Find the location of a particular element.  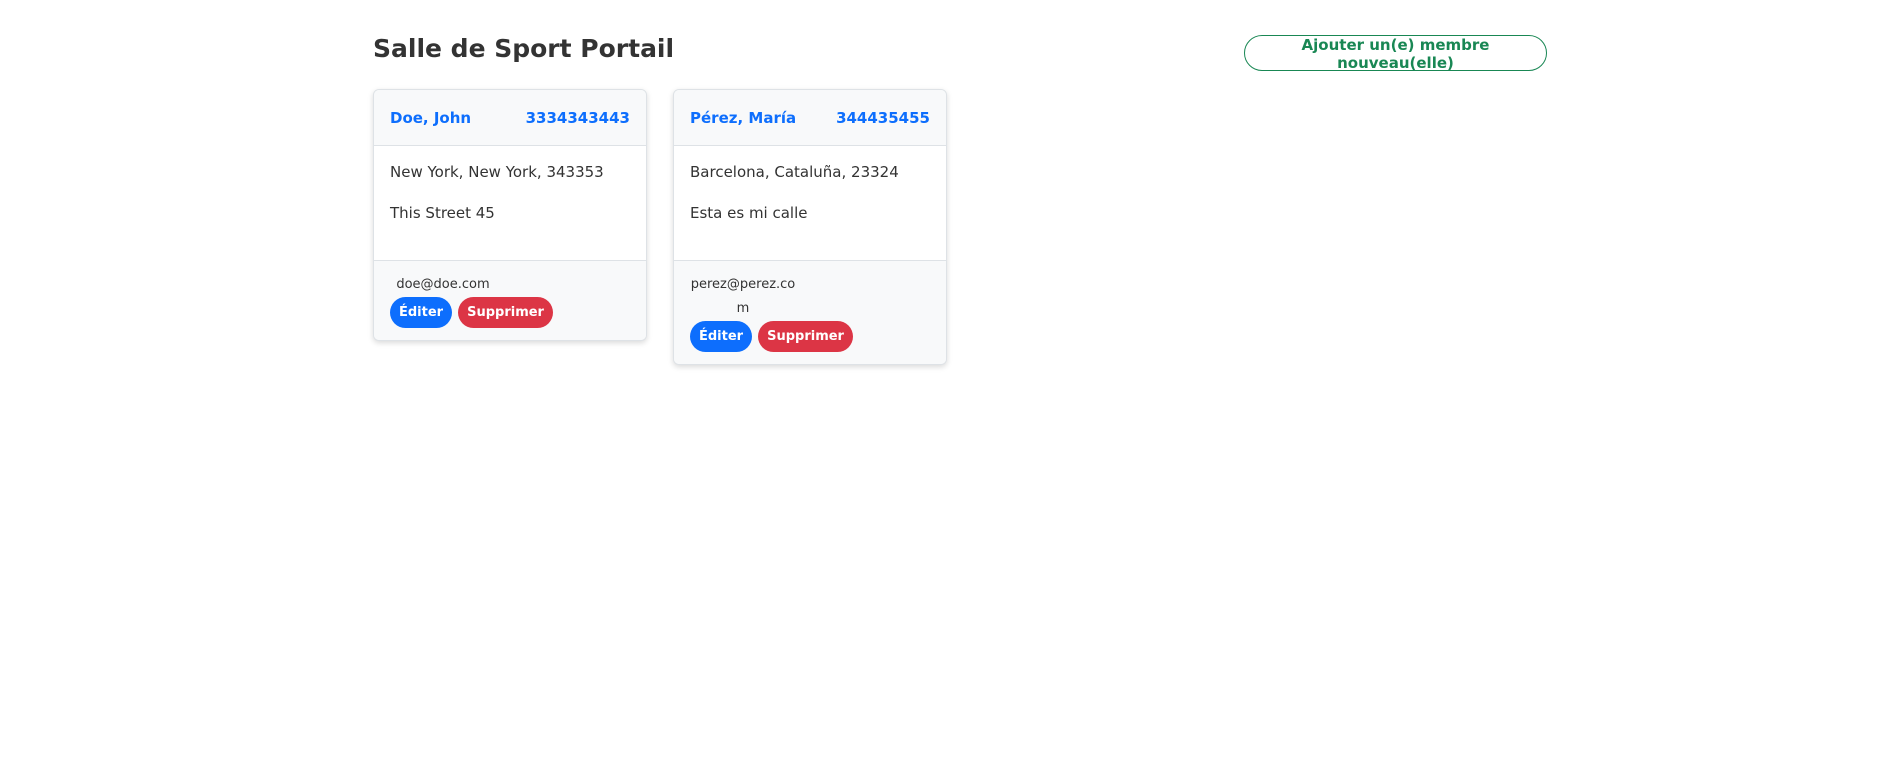

member-email: doe@doe.com is located at coordinates (443, 284).